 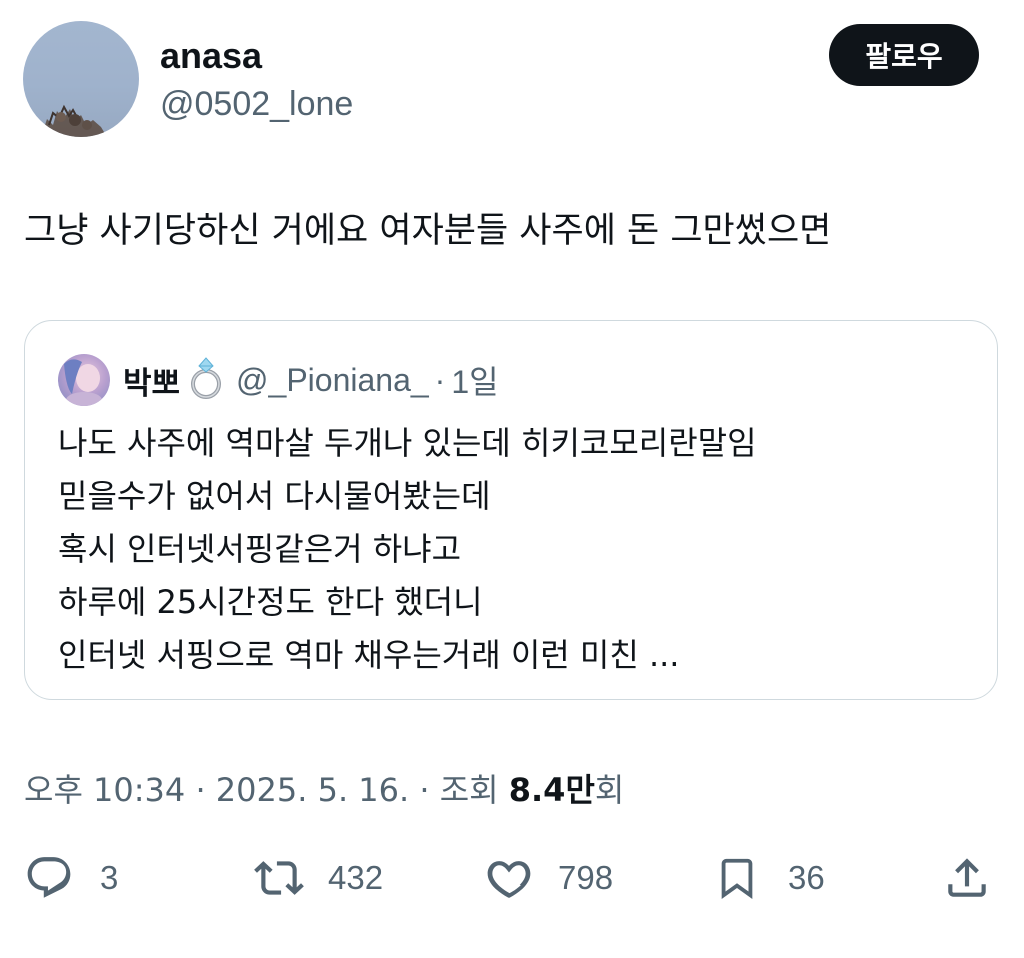 What do you see at coordinates (206, 380) in the screenshot?
I see `ring-emoji-icon` at bounding box center [206, 380].